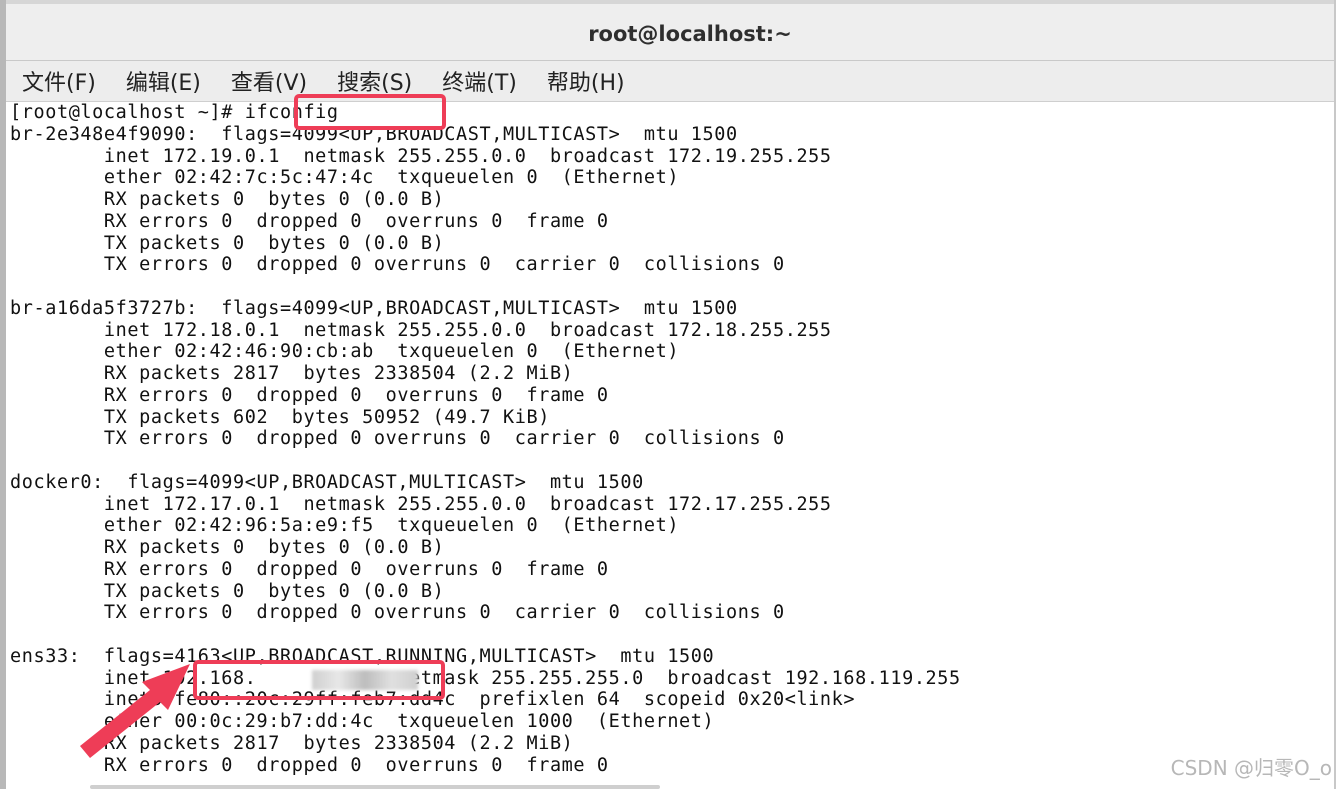 This screenshot has width=1336, height=789. What do you see at coordinates (319, 680) in the screenshot?
I see `highlight-ip-address` at bounding box center [319, 680].